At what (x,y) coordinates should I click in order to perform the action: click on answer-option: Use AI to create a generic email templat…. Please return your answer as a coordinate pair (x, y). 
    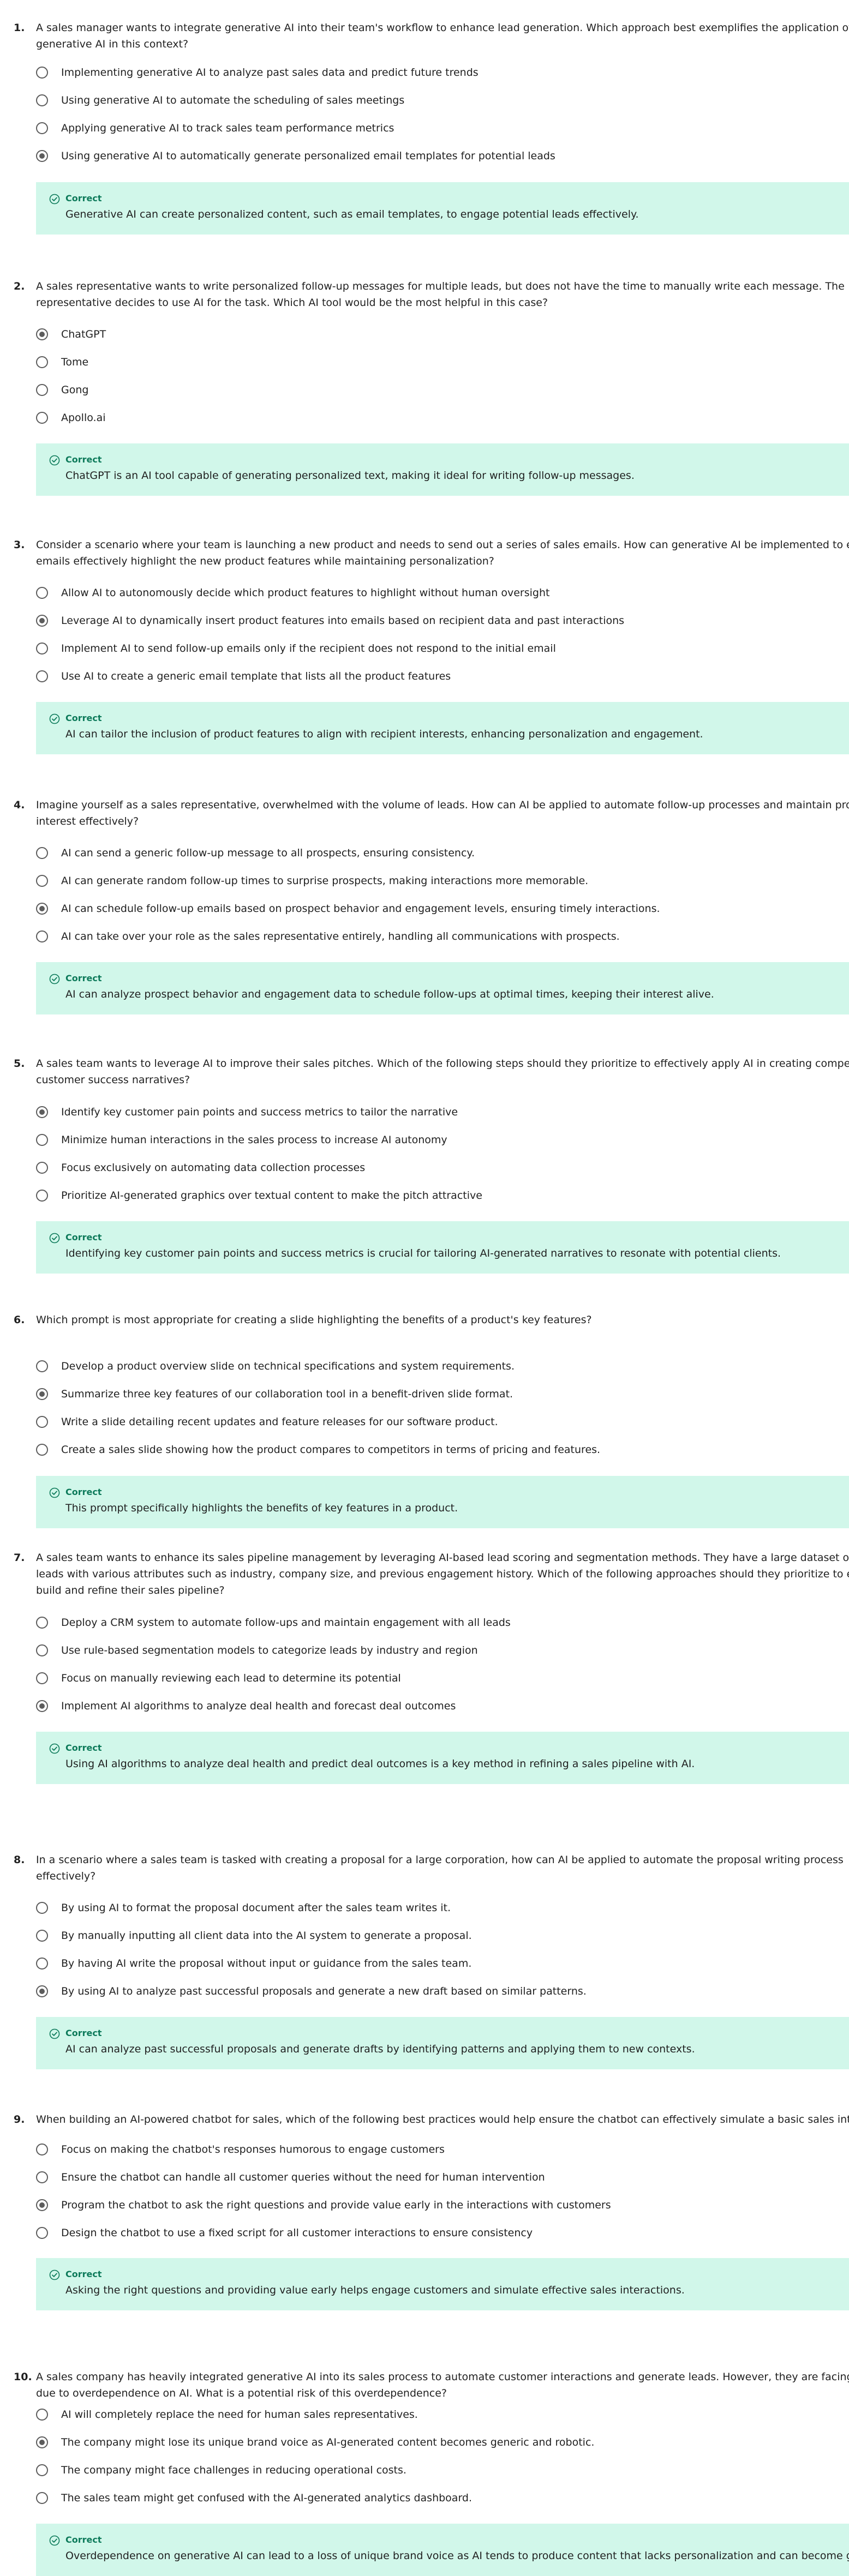
    Looking at the image, I should click on (244, 676).